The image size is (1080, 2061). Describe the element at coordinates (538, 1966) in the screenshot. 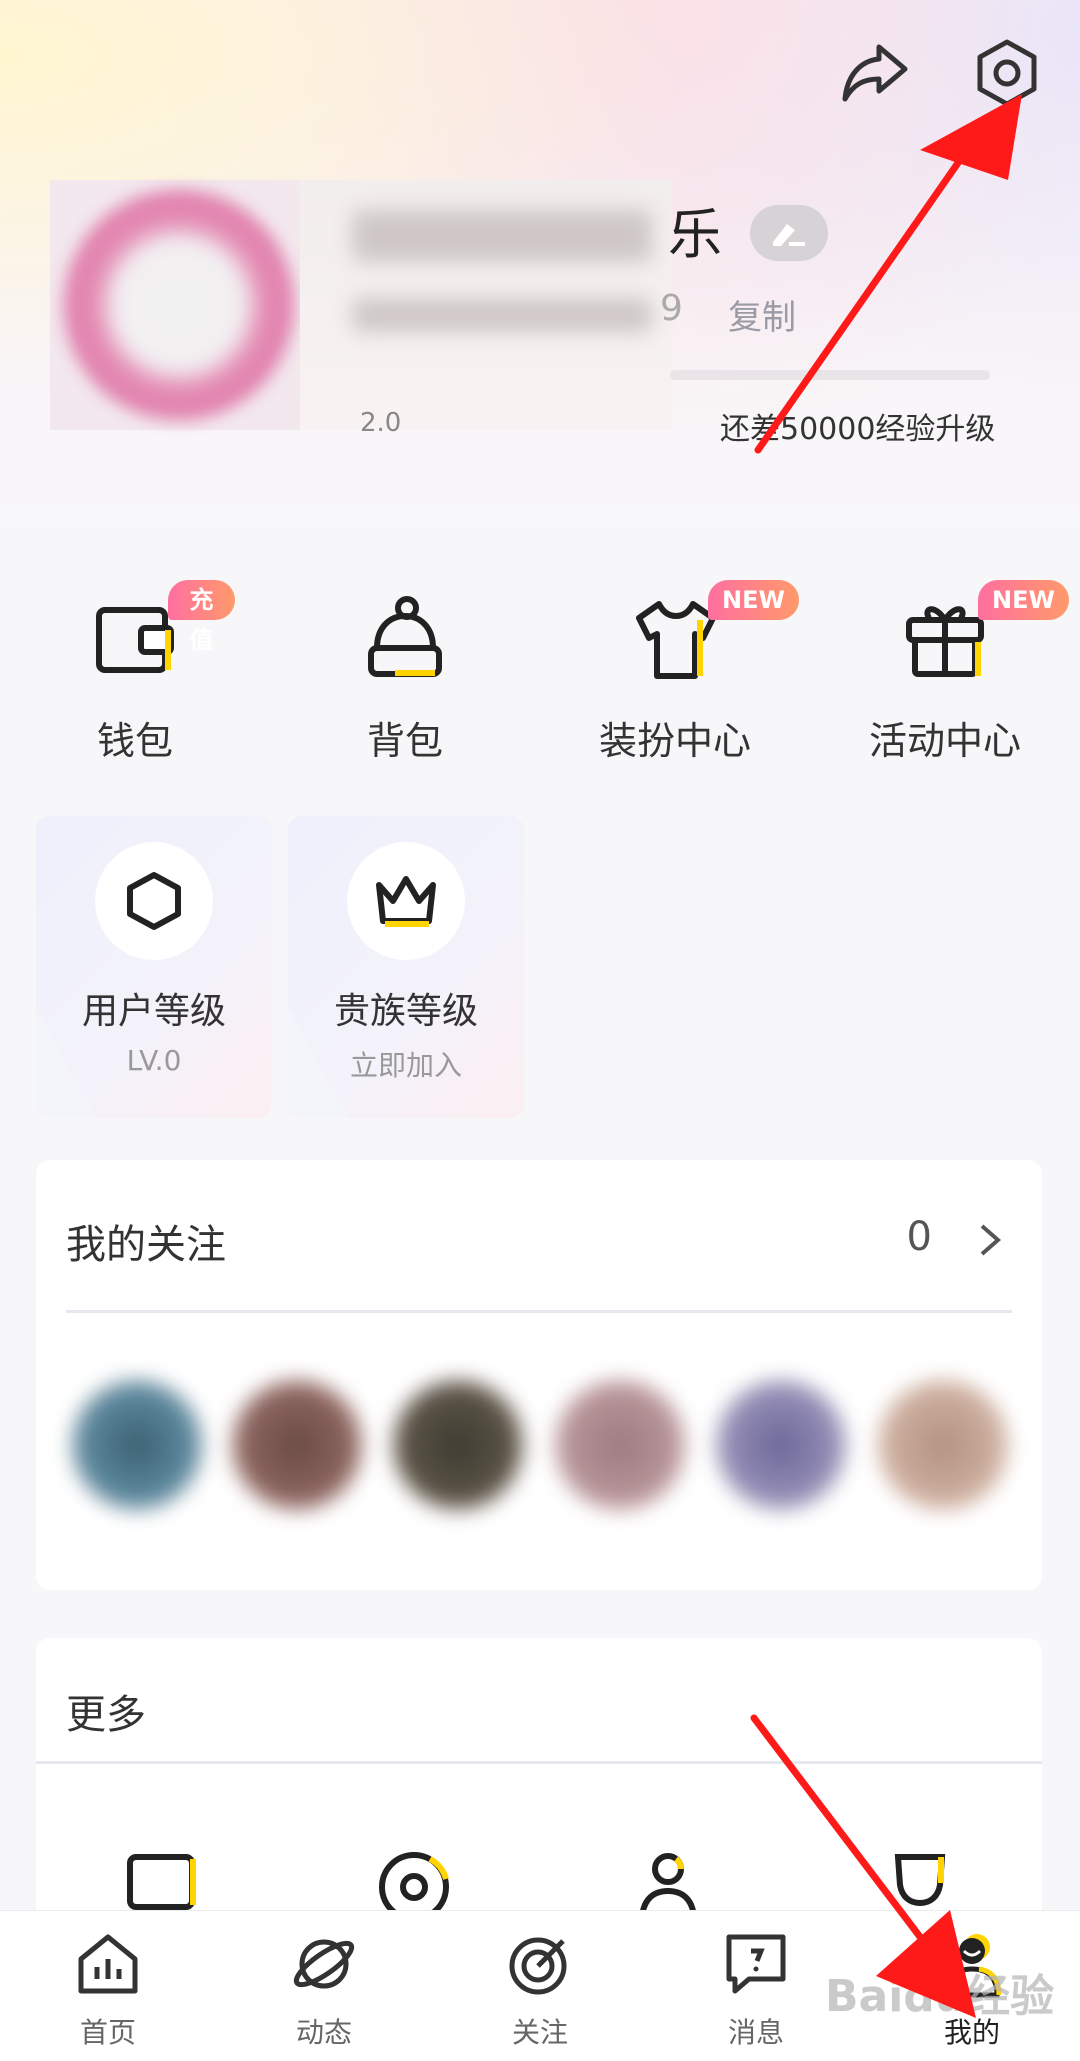

I see `target-icon` at that location.